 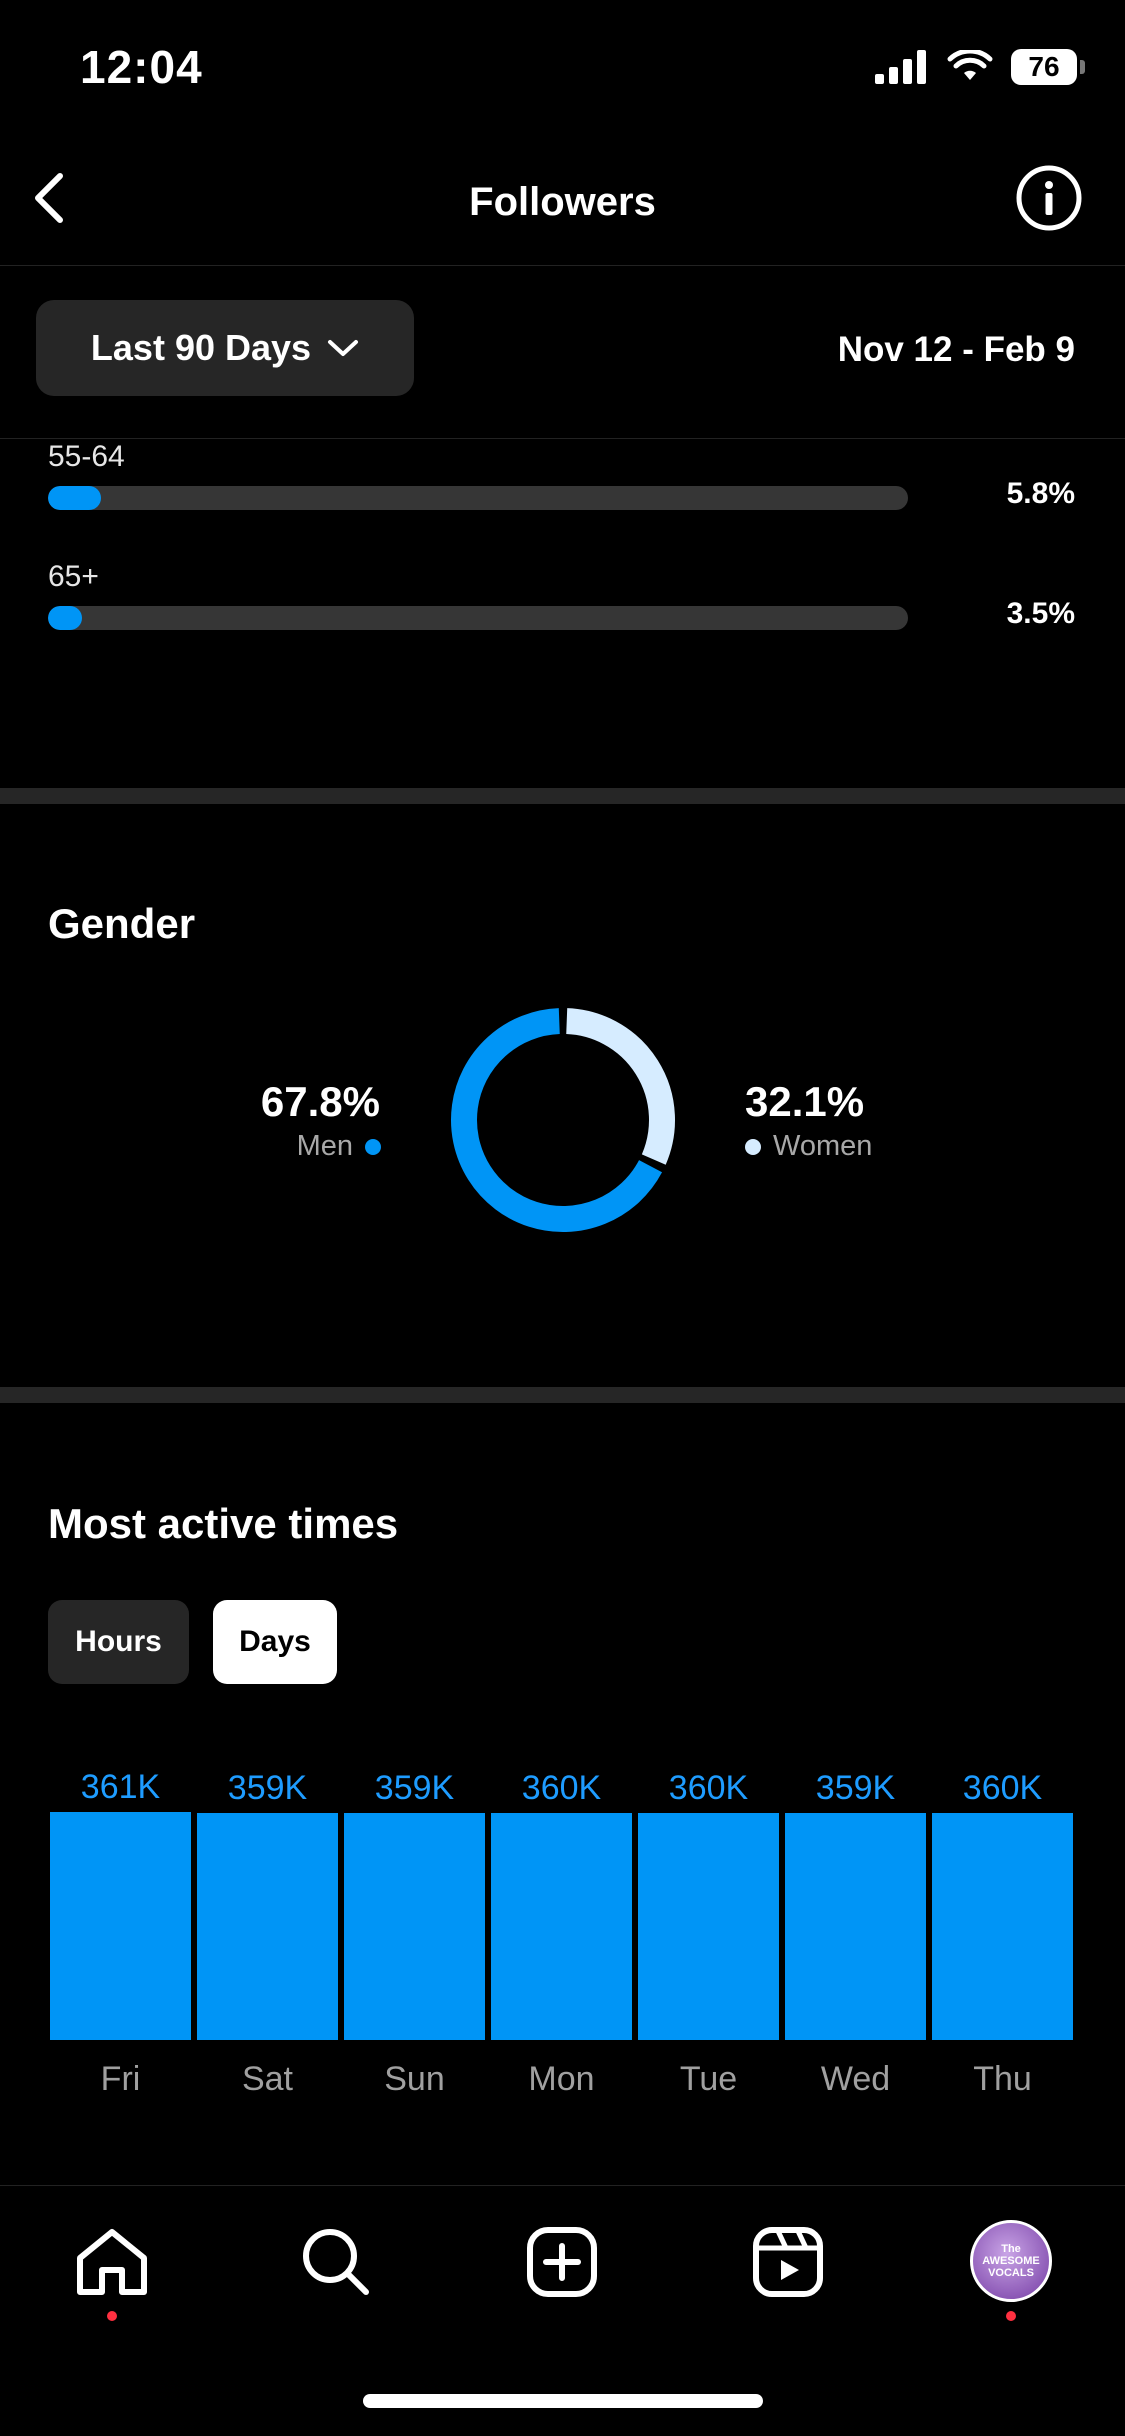 I want to click on day-column-thu: 360K Thu, so click(x=1002, y=1939).